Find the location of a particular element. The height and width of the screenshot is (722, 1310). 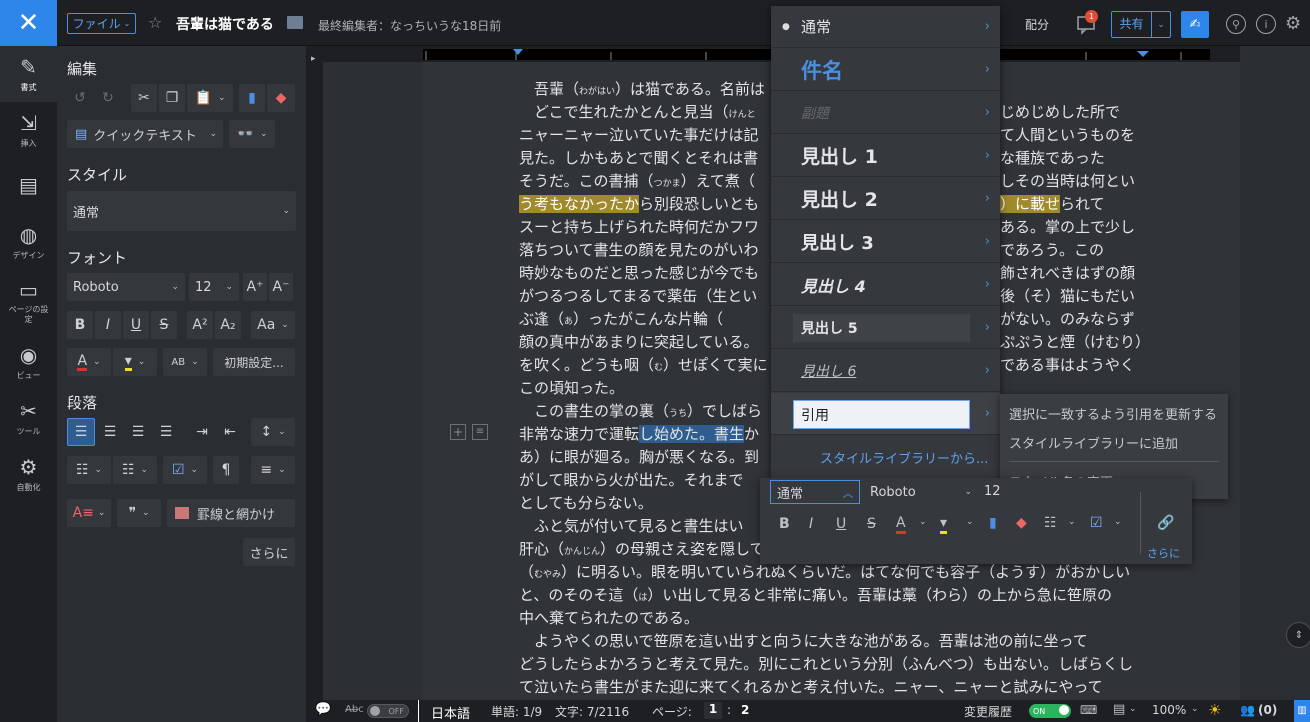

document-line: がして眼から火が出た。それまで is located at coordinates (631, 480).